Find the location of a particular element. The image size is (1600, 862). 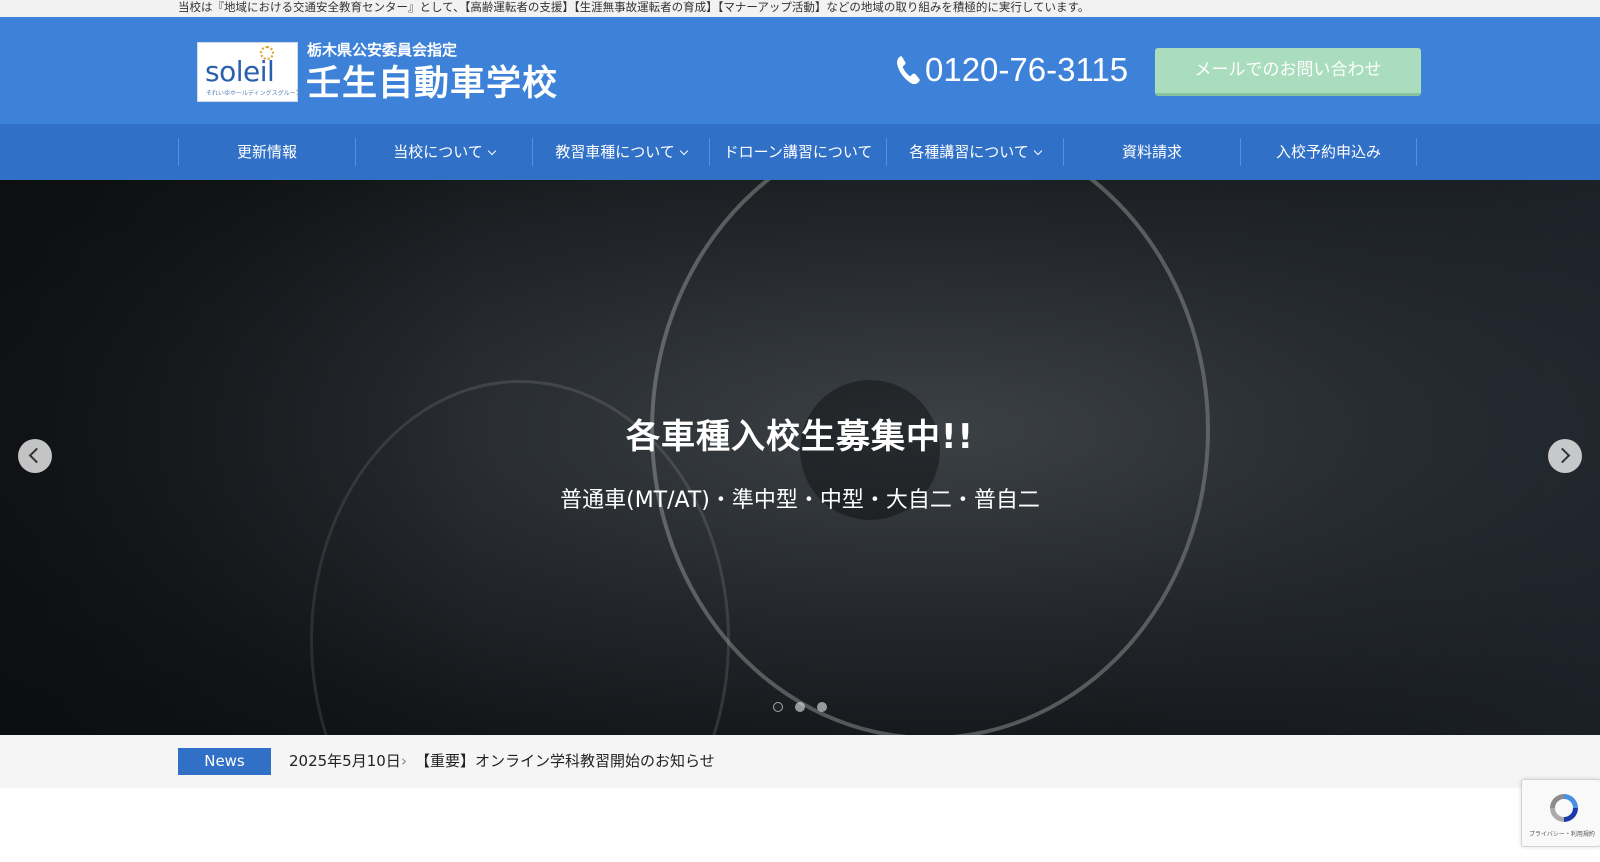

designation-label: 栃木県公安委員会指定 is located at coordinates (382, 50).